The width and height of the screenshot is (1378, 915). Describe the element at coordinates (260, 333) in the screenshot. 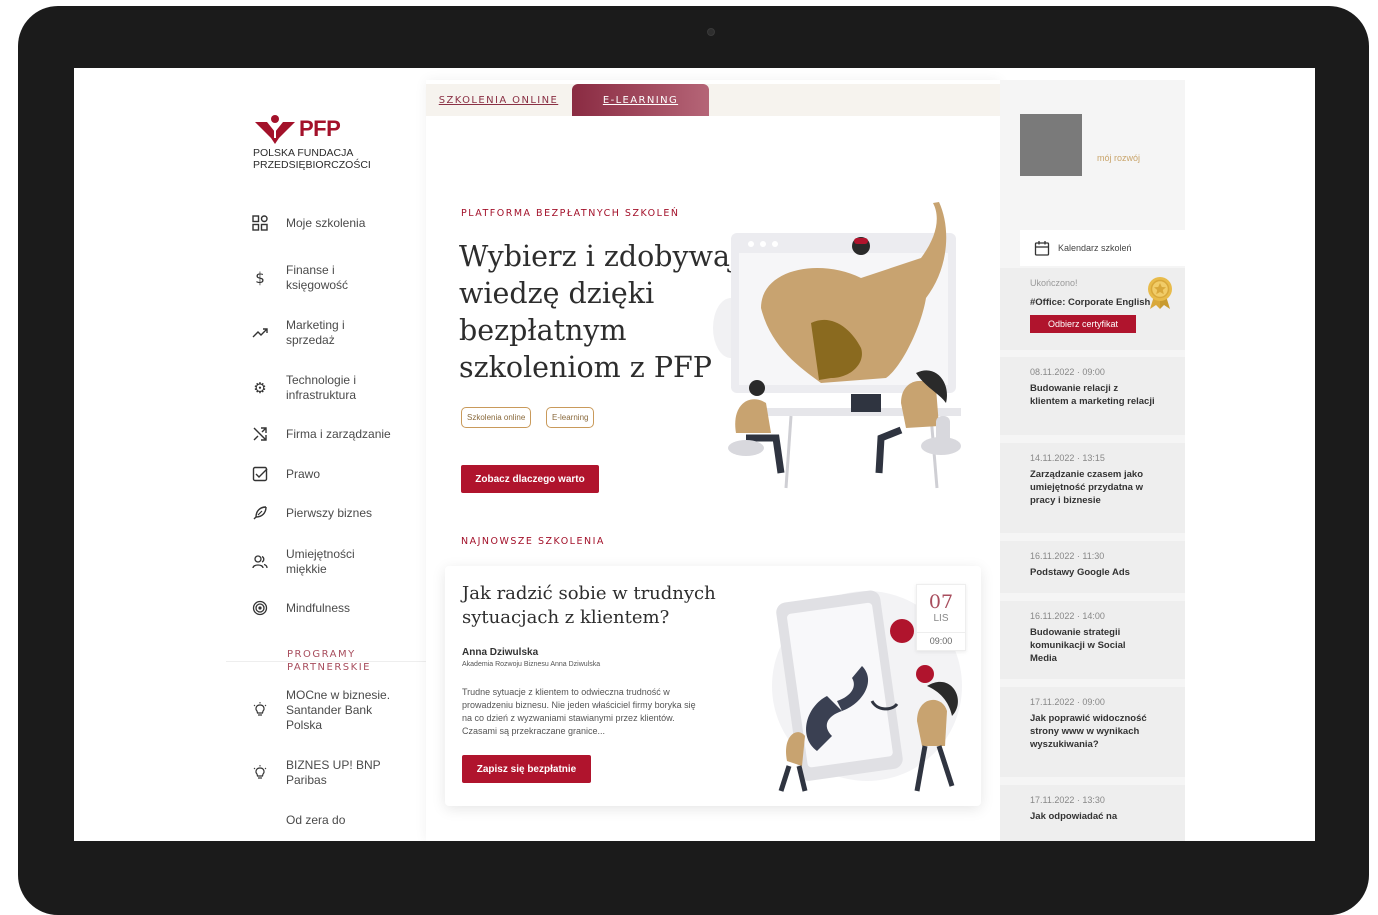

I see `trend-up-icon` at that location.